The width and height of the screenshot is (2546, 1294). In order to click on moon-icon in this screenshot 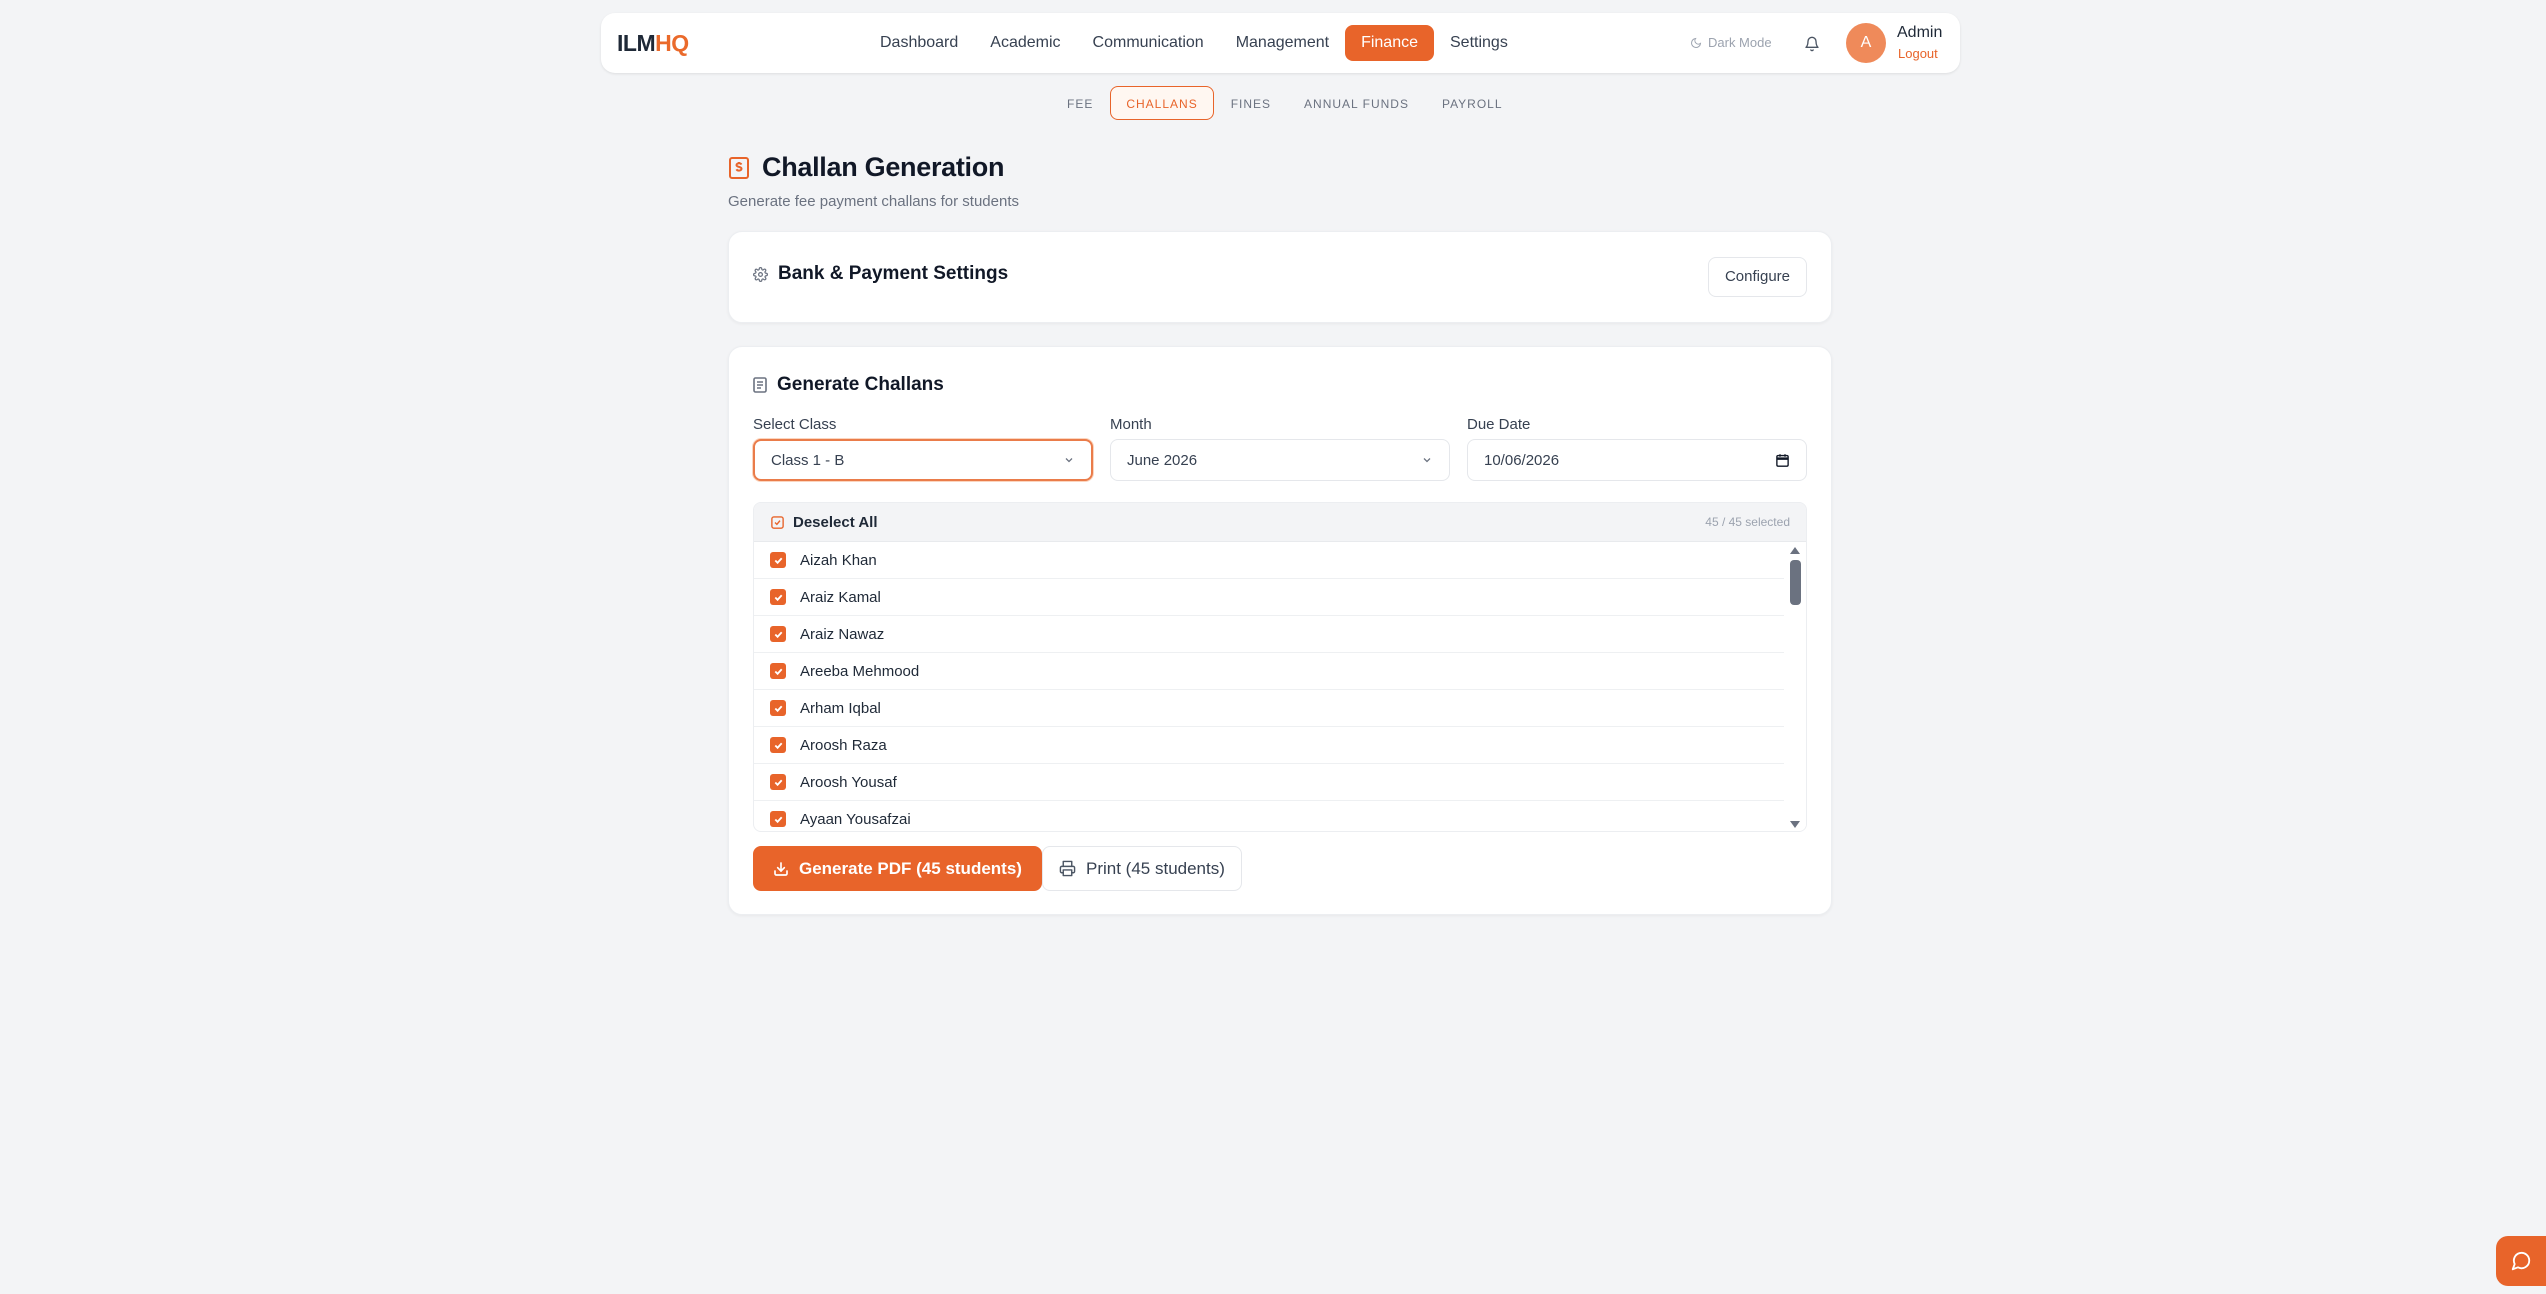, I will do `click(1696, 42)`.